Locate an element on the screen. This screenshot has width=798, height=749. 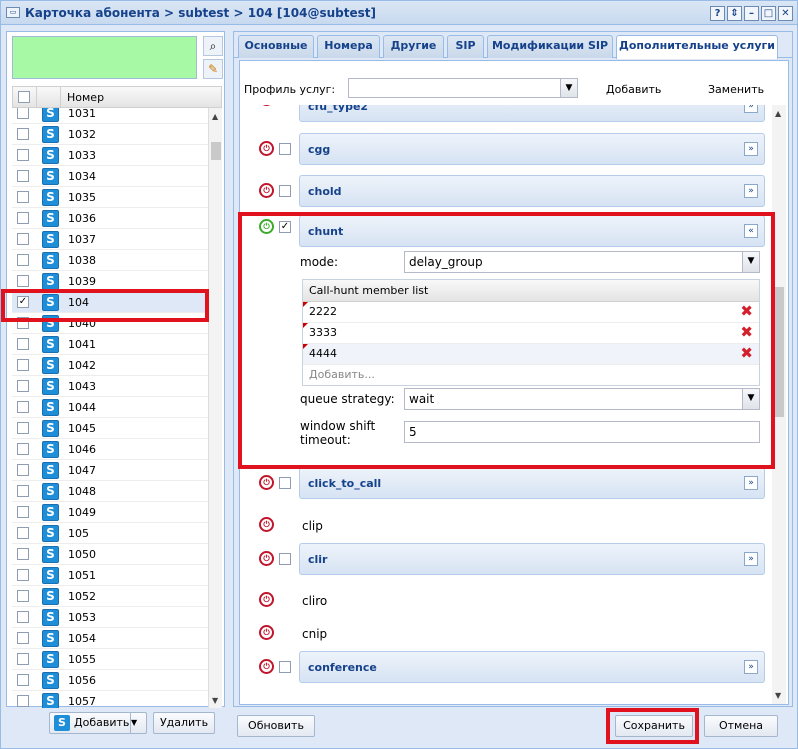
edit-icon: ✎ is located at coordinates (213, 69).